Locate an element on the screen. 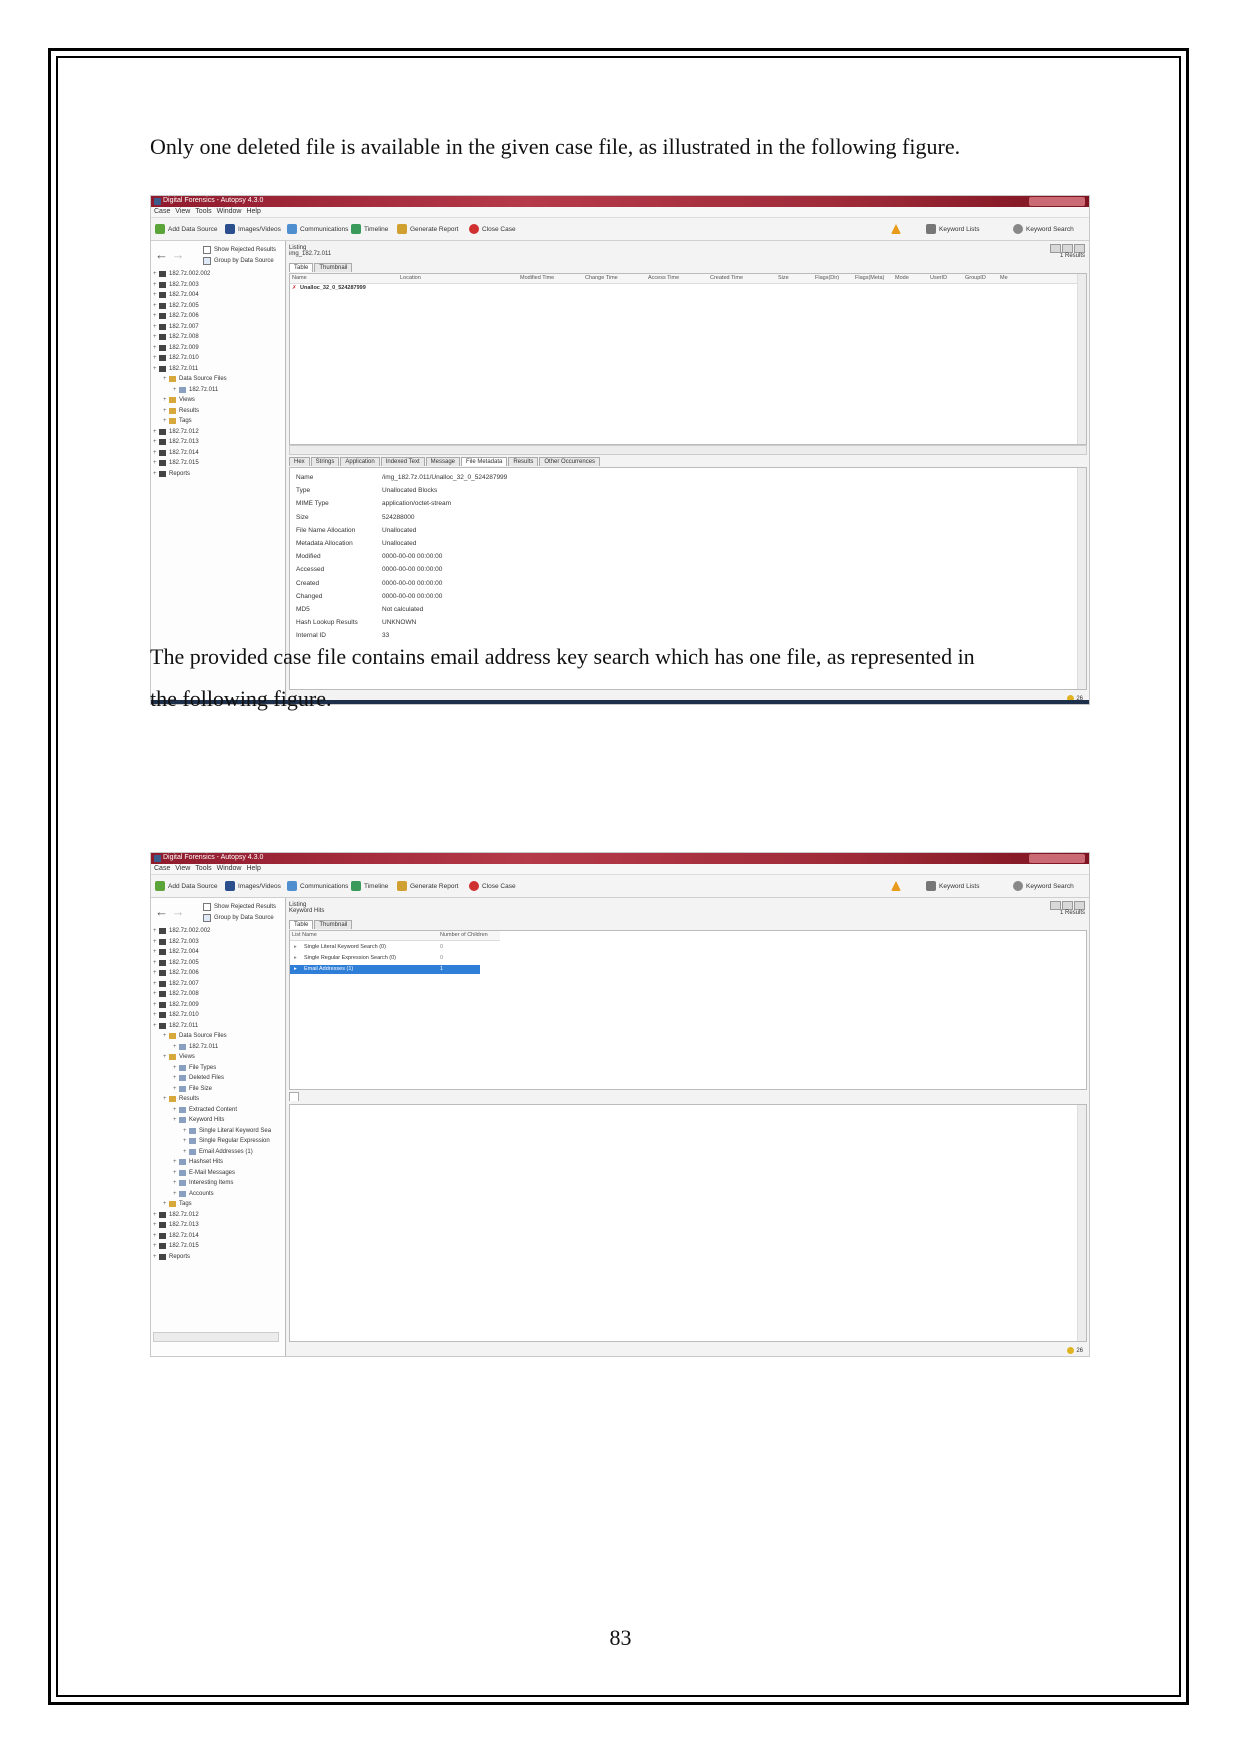 The image size is (1241, 1754). tree-node: + Accounts is located at coordinates (218, 1194).